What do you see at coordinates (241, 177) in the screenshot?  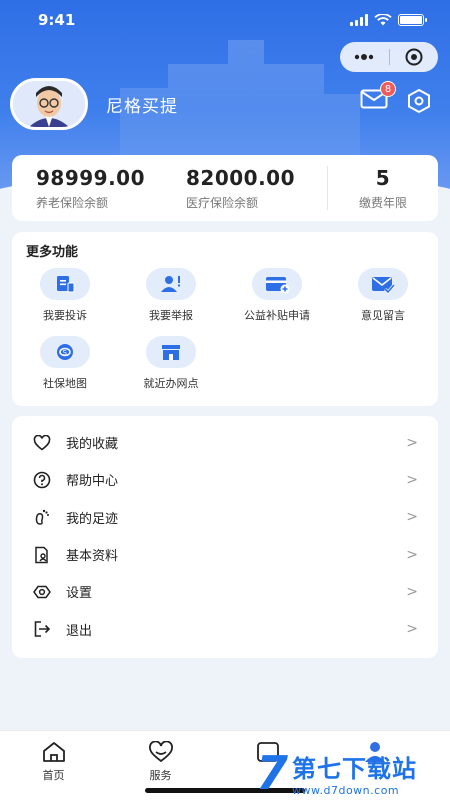 I see `medical-balance-value: 82000.00` at bounding box center [241, 177].